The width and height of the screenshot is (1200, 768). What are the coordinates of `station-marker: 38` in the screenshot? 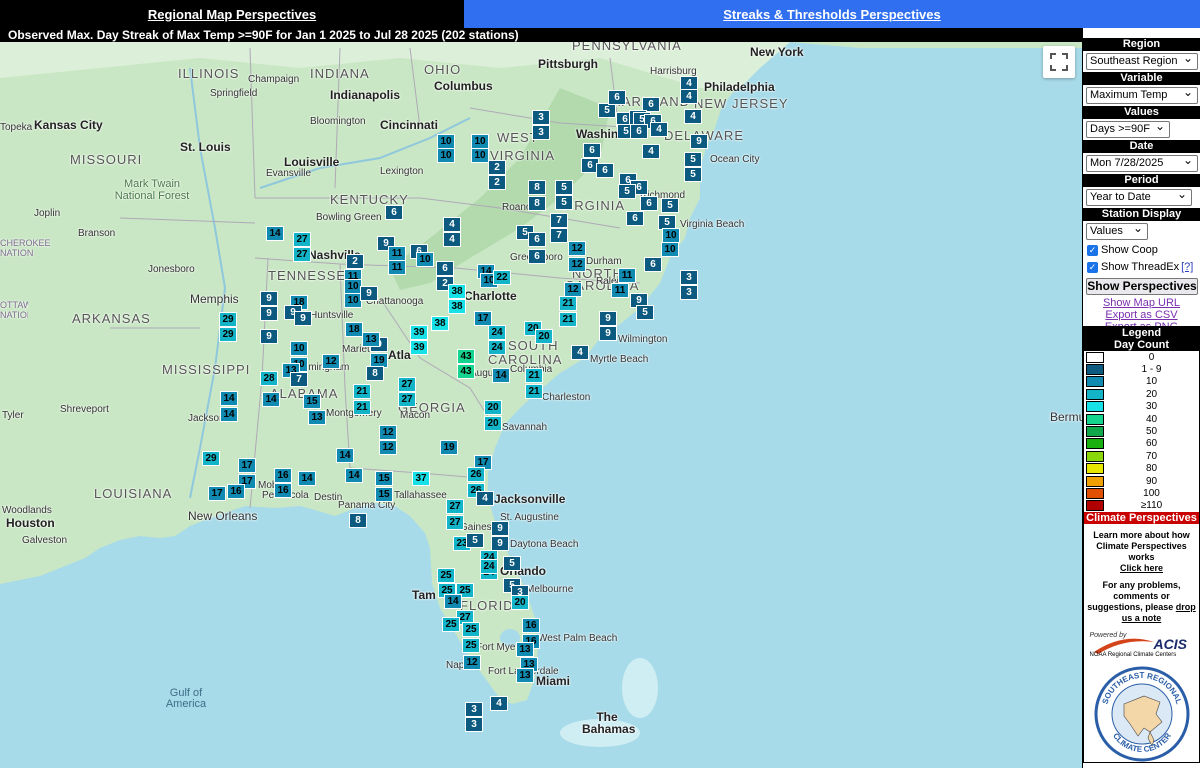 It's located at (457, 306).